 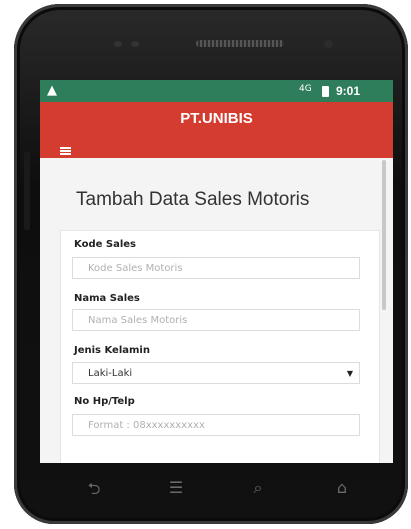 What do you see at coordinates (305, 89) in the screenshot?
I see `signal-4g-label: 4G` at bounding box center [305, 89].